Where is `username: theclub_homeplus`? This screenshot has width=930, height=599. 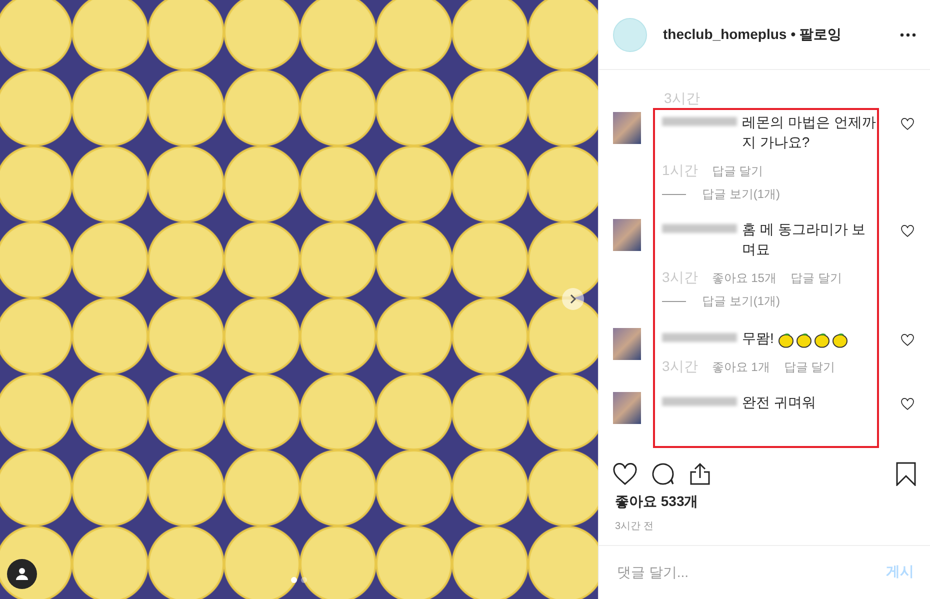 username: theclub_homeplus is located at coordinates (725, 35).